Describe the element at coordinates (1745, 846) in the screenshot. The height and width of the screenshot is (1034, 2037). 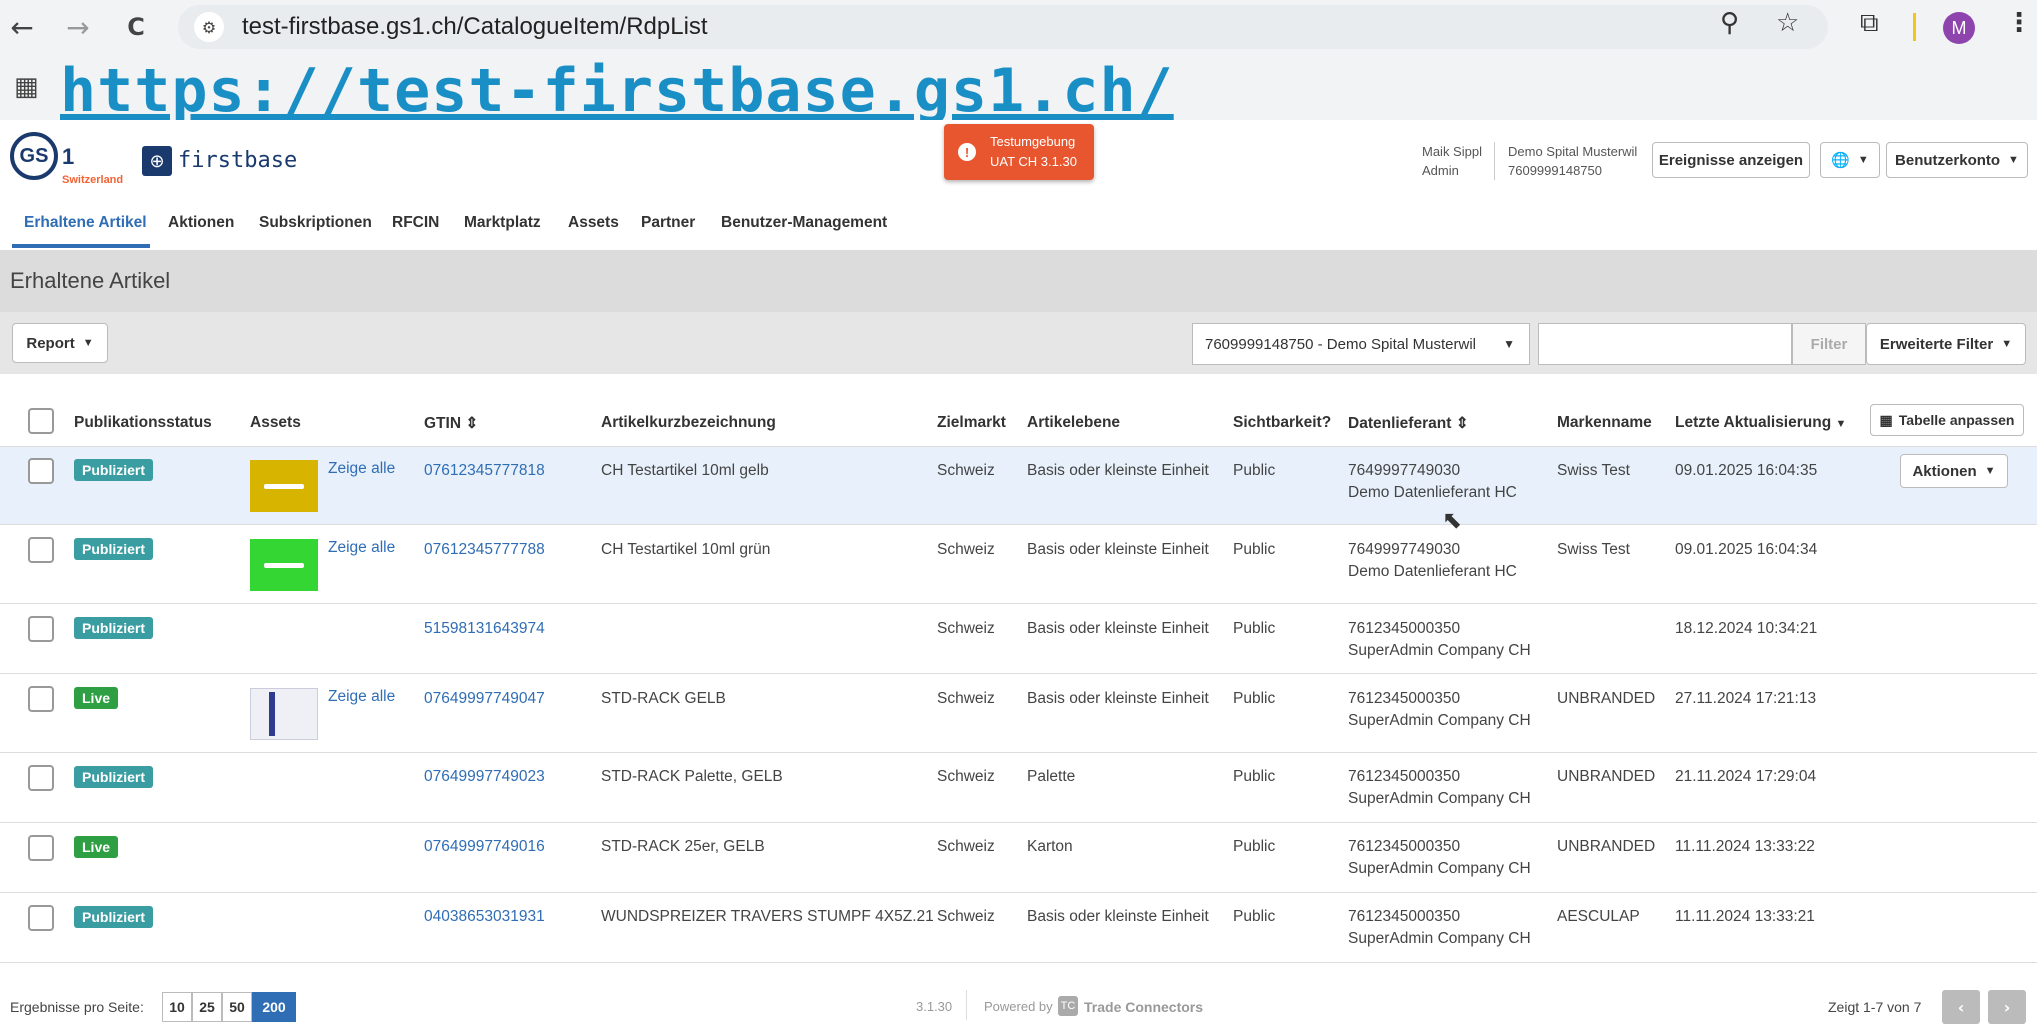
I see `last-updated: 11.11.2024 13:33:22` at that location.